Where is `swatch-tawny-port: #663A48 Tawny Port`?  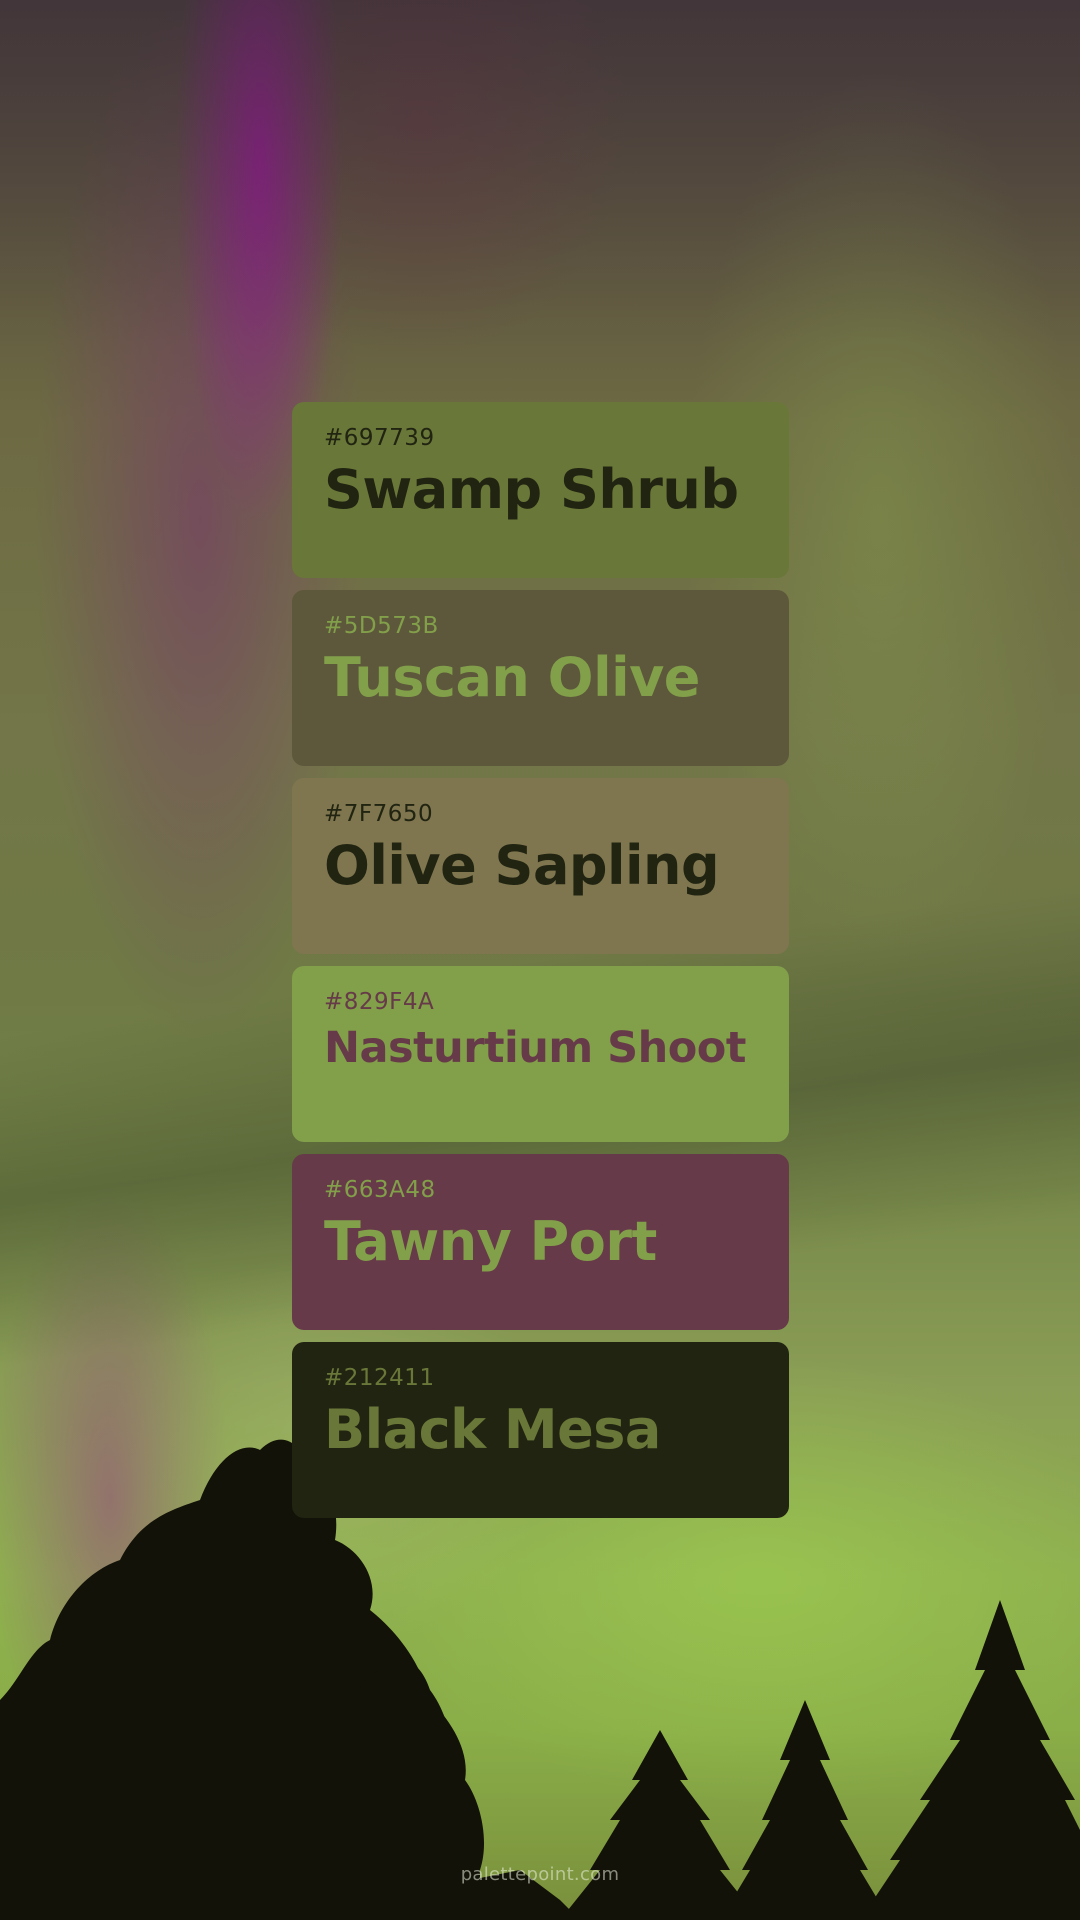
swatch-tawny-port: #663A48 Tawny Port is located at coordinates (540, 1242).